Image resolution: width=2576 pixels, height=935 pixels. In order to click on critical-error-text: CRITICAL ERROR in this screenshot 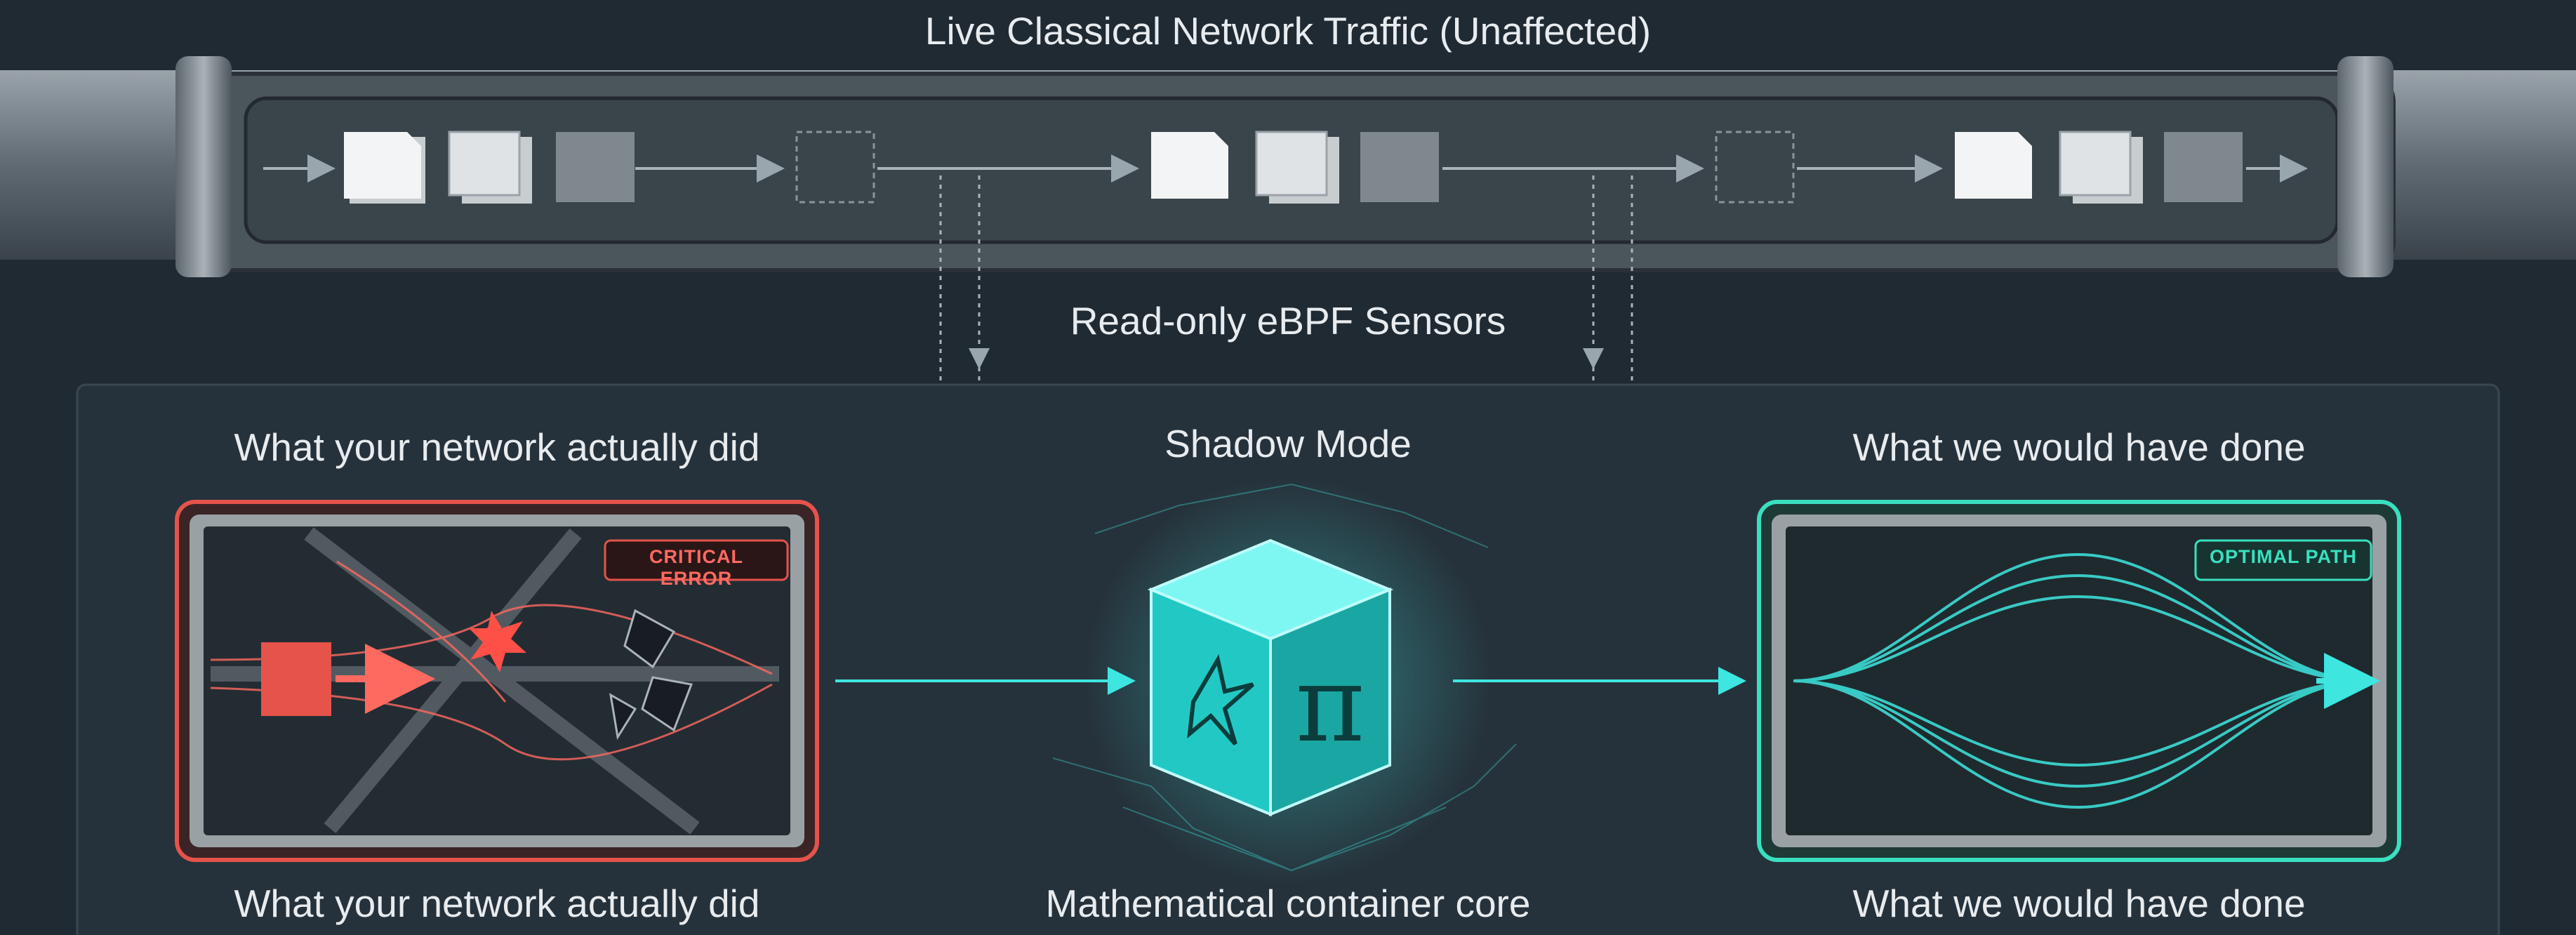, I will do `click(696, 567)`.